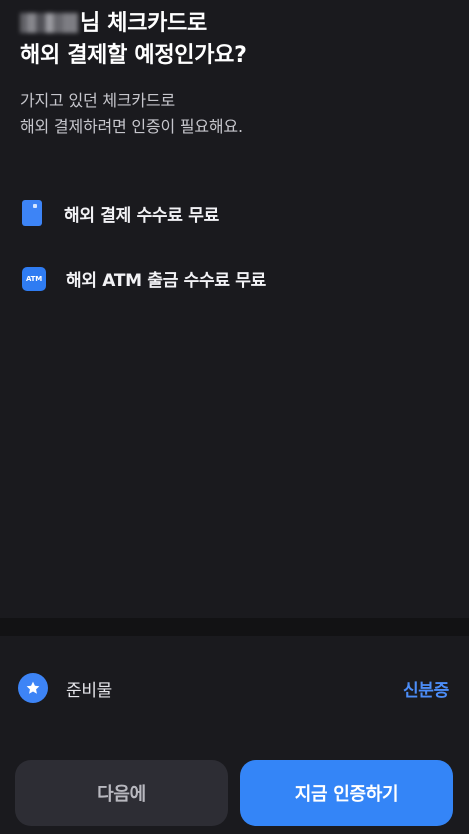 Image resolution: width=469 pixels, height=834 pixels. Describe the element at coordinates (89, 690) in the screenshot. I see `preparation-label: 준비물` at that location.